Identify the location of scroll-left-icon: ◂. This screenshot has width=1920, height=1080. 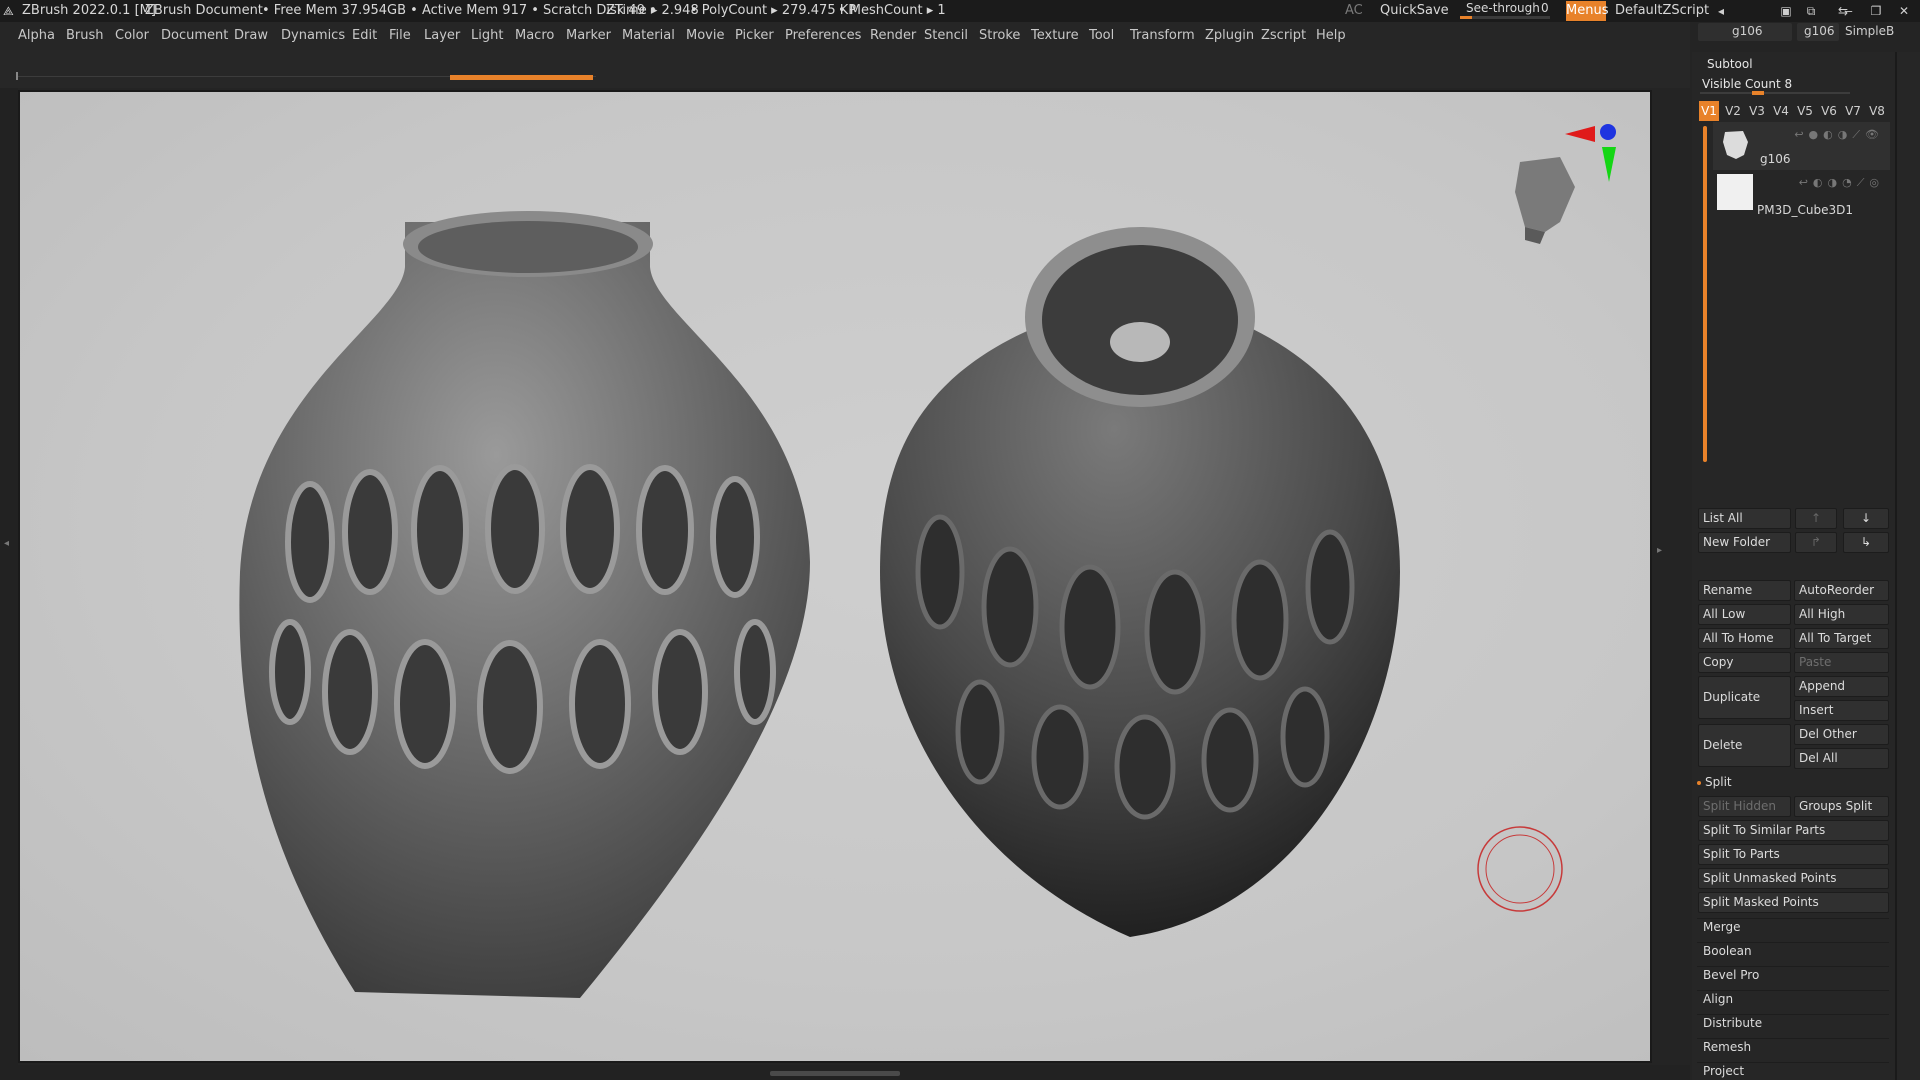
(1721, 11).